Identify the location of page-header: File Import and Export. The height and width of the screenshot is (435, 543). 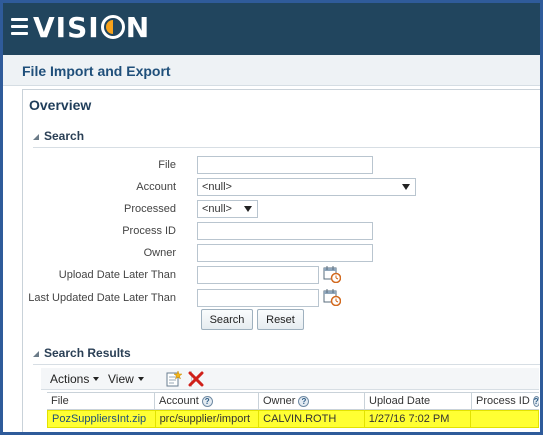
(271, 70).